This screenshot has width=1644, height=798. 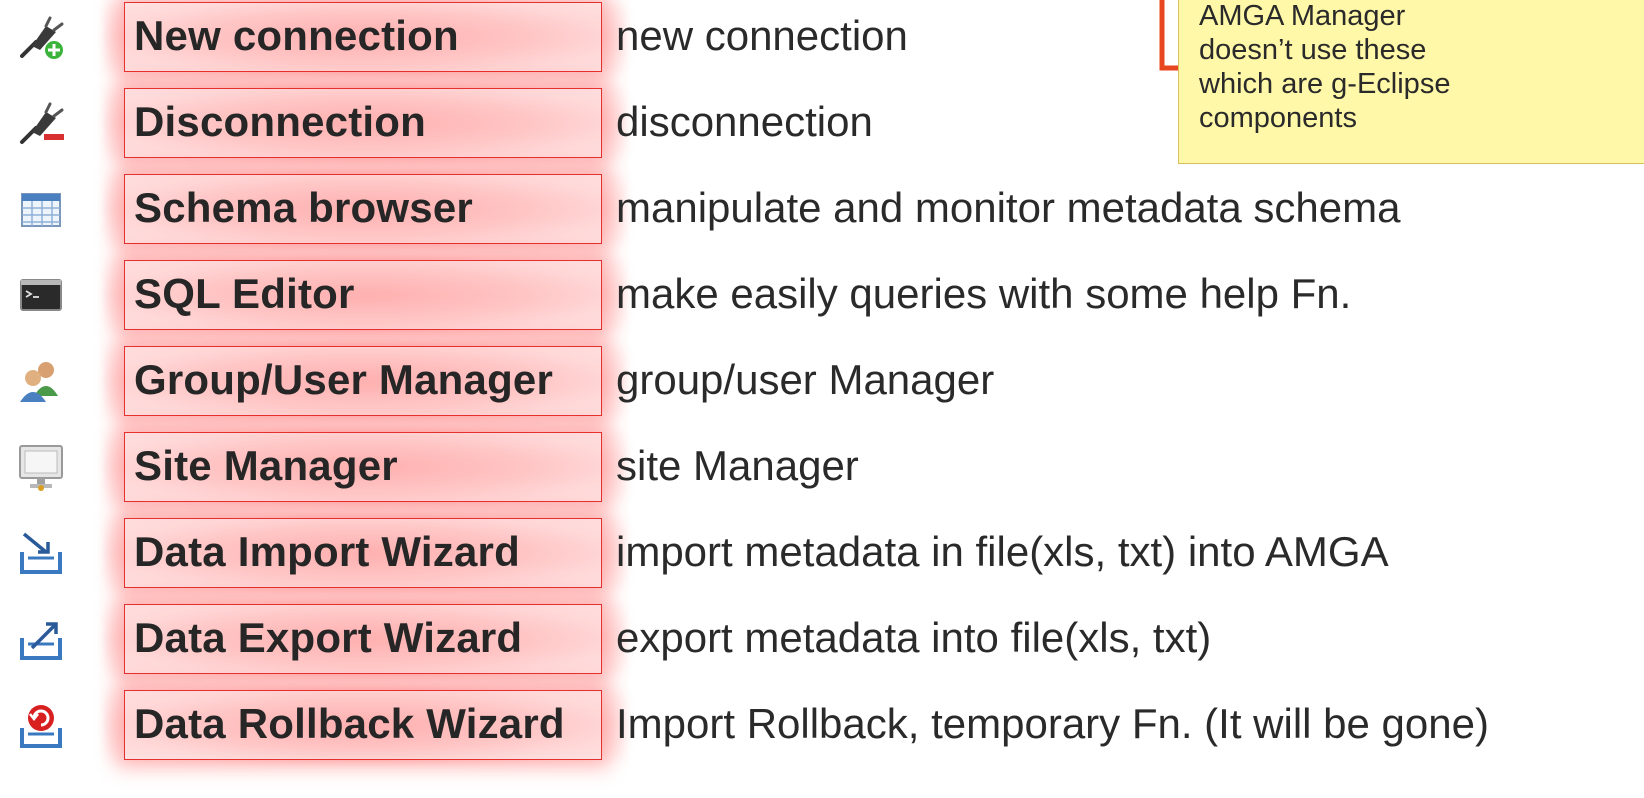 I want to click on item-label: SQL Editor, so click(x=244, y=293).